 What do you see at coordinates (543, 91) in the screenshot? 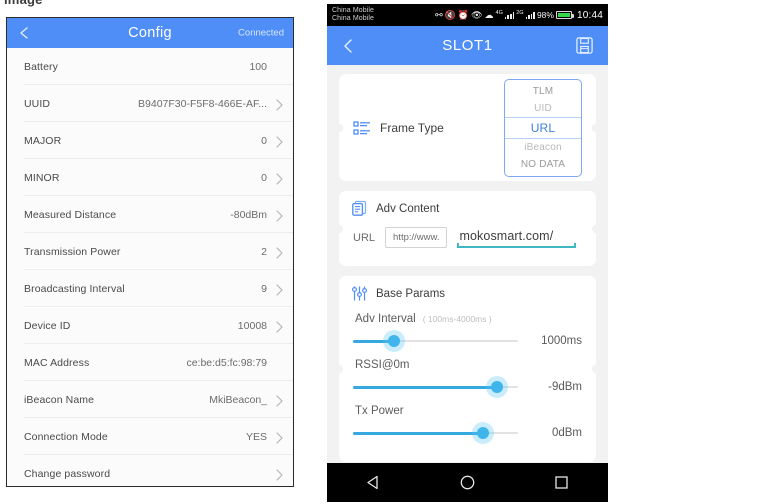
I see `frame-type-option-tlm: TLM` at bounding box center [543, 91].